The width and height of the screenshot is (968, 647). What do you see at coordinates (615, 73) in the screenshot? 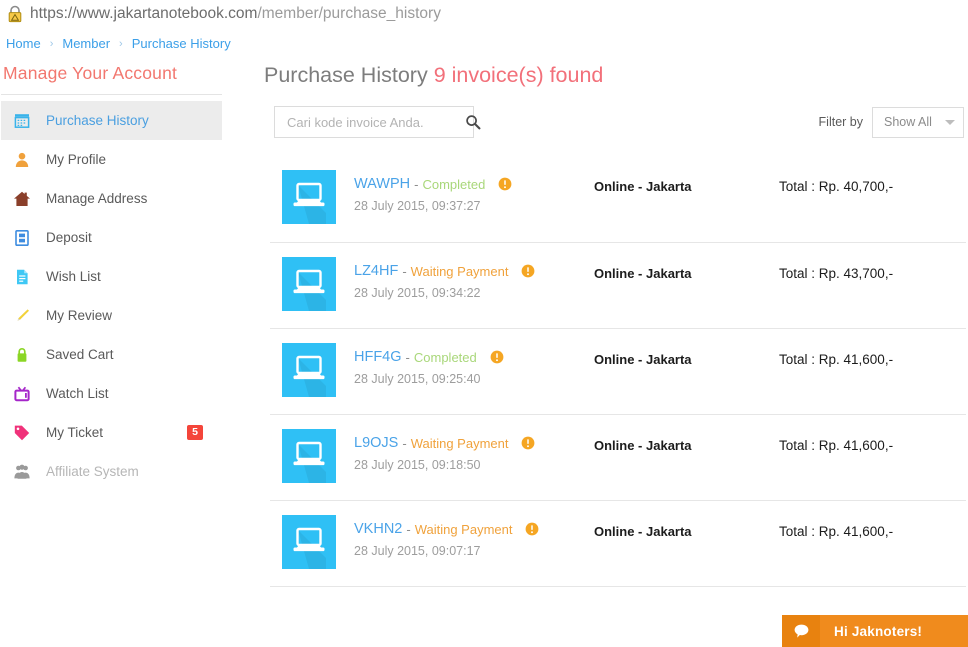
I see `page-title: Purchase History 9 invoice(s) found` at bounding box center [615, 73].